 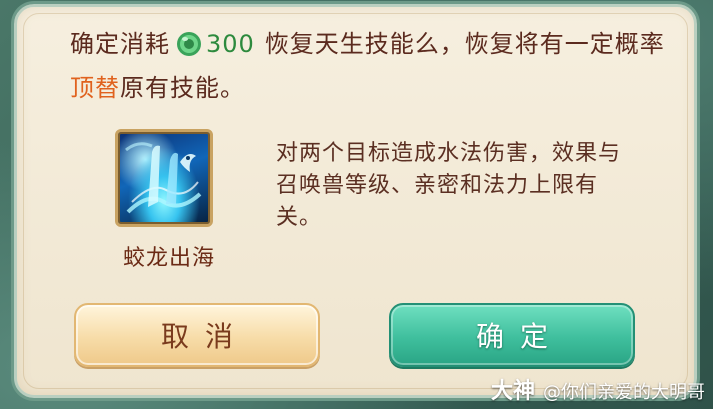 I want to click on watermark-text: @你们亲爱的大明哥, so click(x=624, y=392).